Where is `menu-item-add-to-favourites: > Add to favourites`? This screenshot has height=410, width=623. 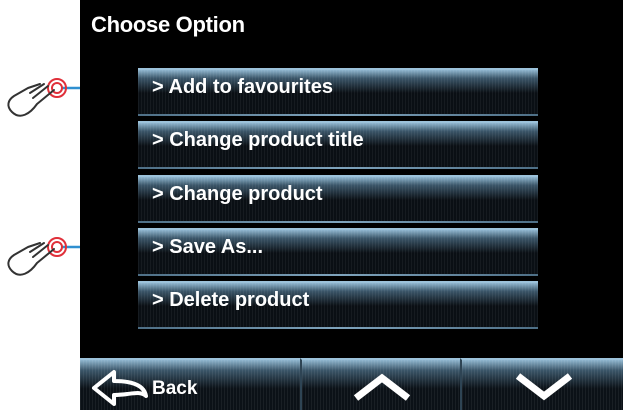 menu-item-add-to-favourites: > Add to favourites is located at coordinates (338, 92).